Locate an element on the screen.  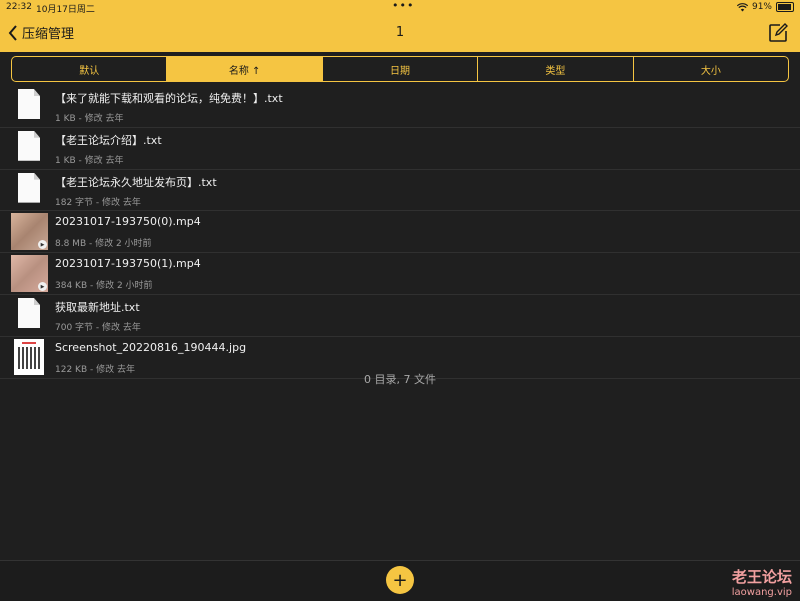
file-meta: 8.8 MB - 修改 2 小时前 is located at coordinates (103, 244).